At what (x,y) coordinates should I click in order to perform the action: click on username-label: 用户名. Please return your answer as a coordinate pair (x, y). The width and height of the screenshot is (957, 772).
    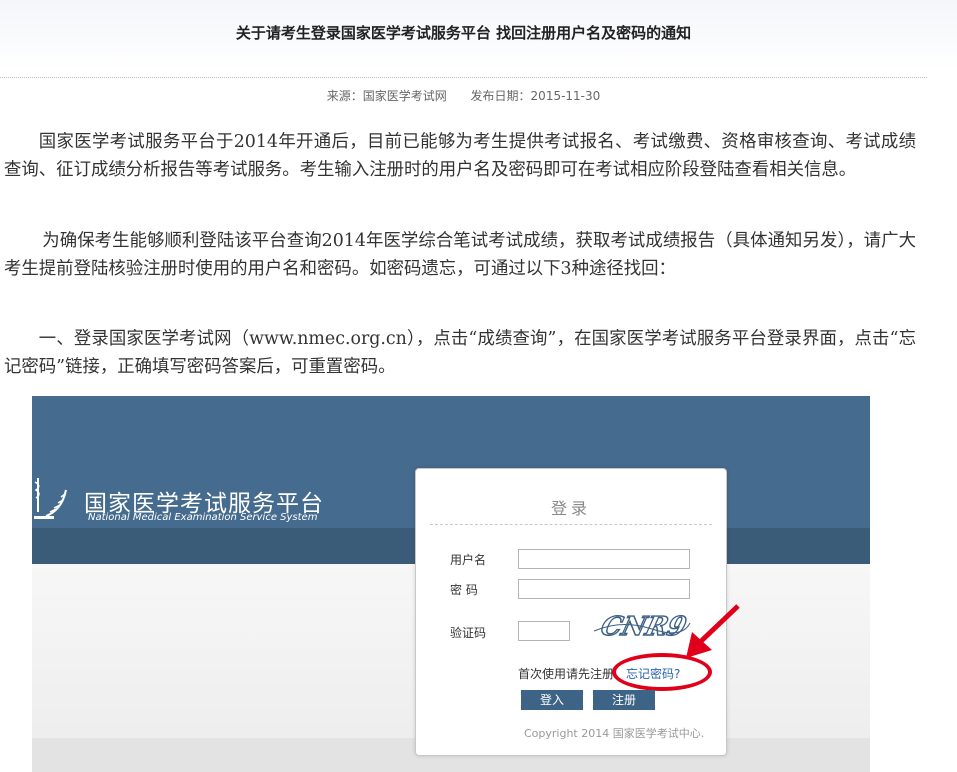
    Looking at the image, I should click on (468, 560).